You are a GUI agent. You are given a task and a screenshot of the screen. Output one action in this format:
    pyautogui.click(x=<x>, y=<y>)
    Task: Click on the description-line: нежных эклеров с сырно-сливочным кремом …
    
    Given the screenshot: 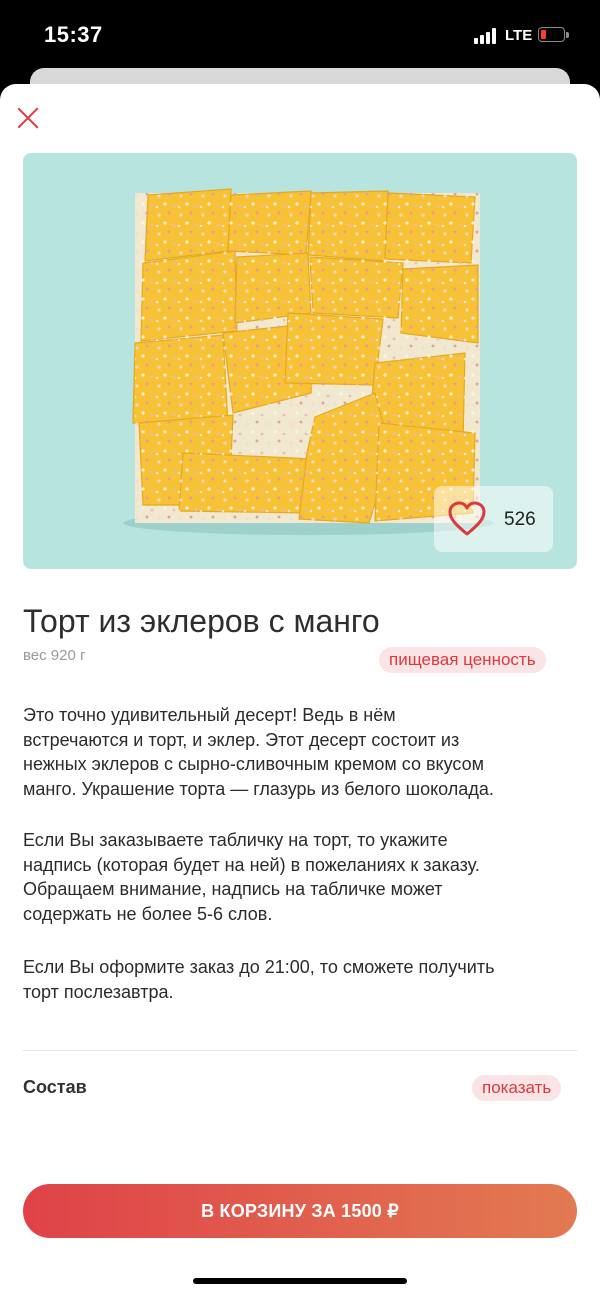 What is the action you would take?
    pyautogui.click(x=253, y=764)
    